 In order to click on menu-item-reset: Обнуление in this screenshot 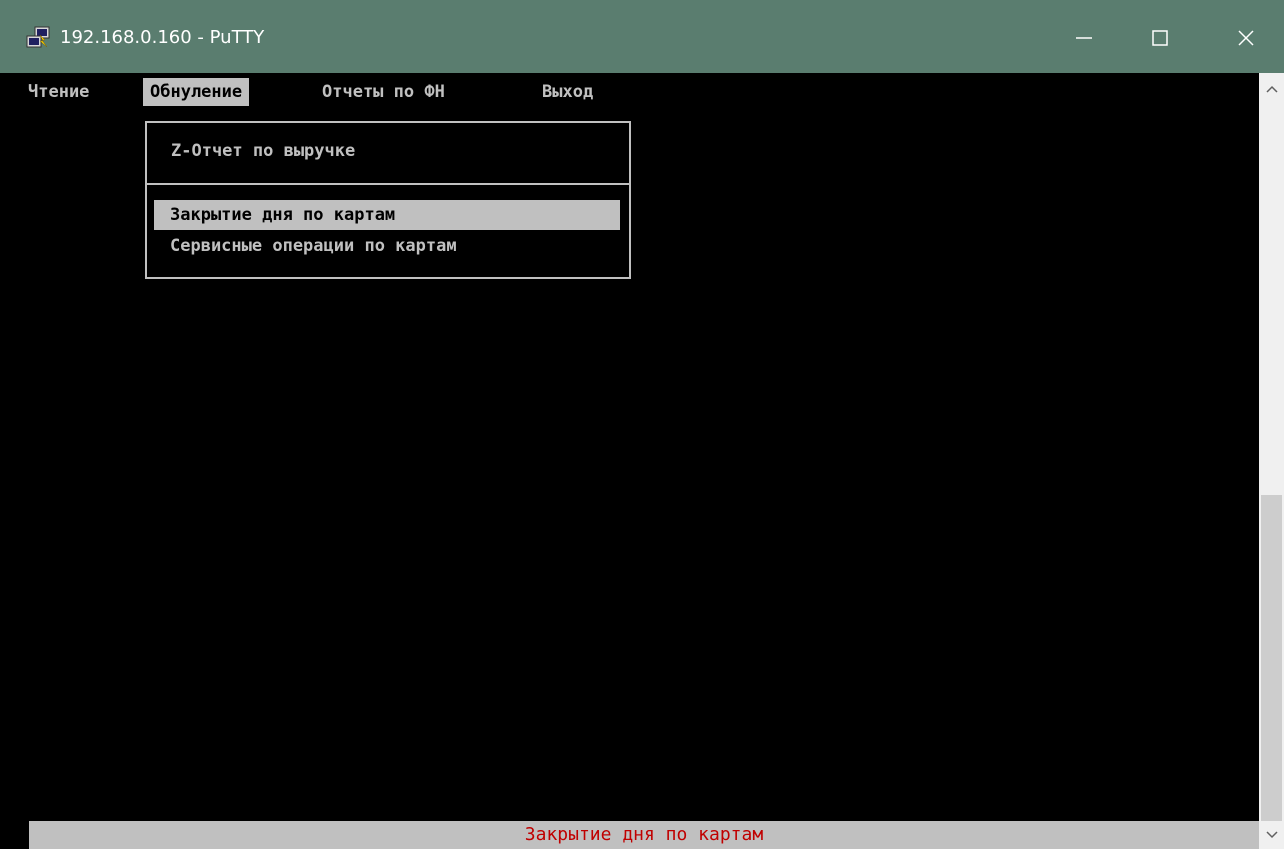, I will do `click(196, 92)`.